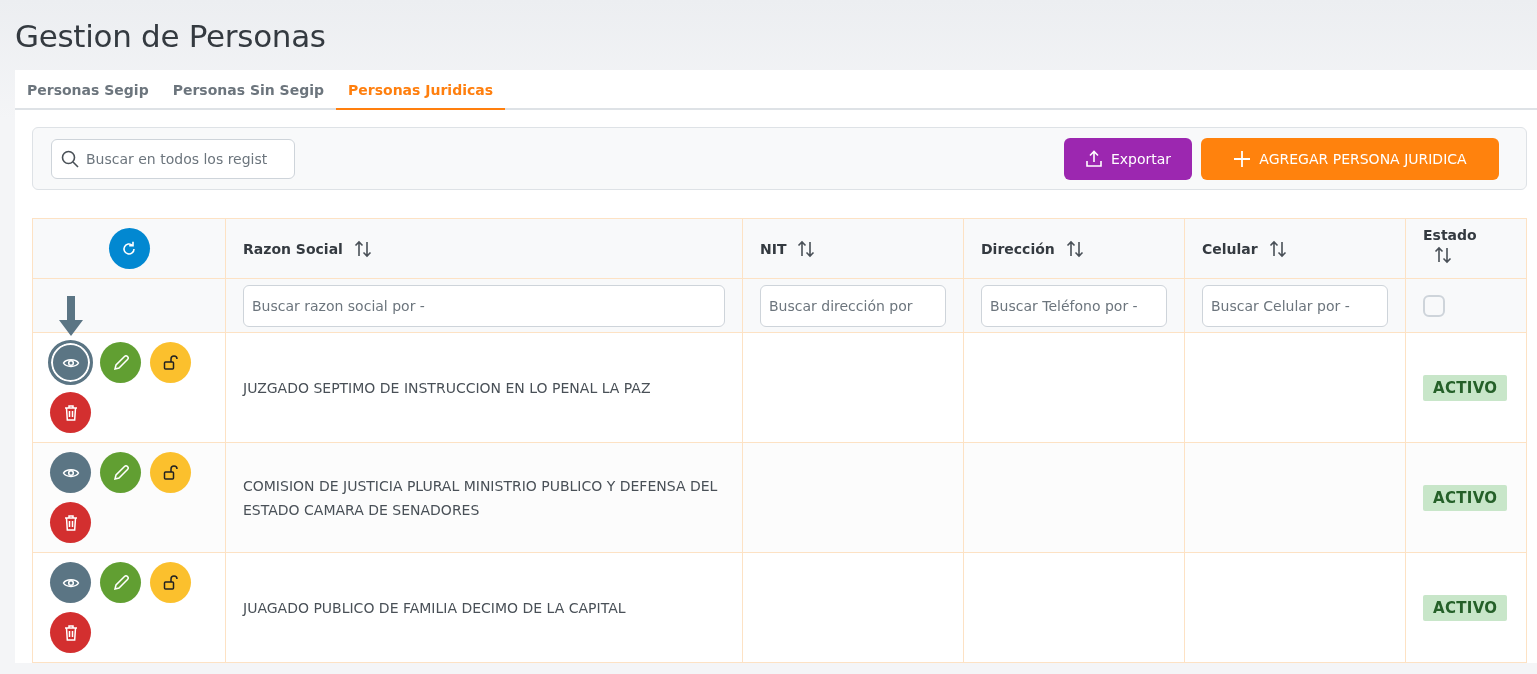 This screenshot has height=674, width=1537. Describe the element at coordinates (853, 305) in the screenshot. I see `filter-field: Buscar dirección por` at that location.